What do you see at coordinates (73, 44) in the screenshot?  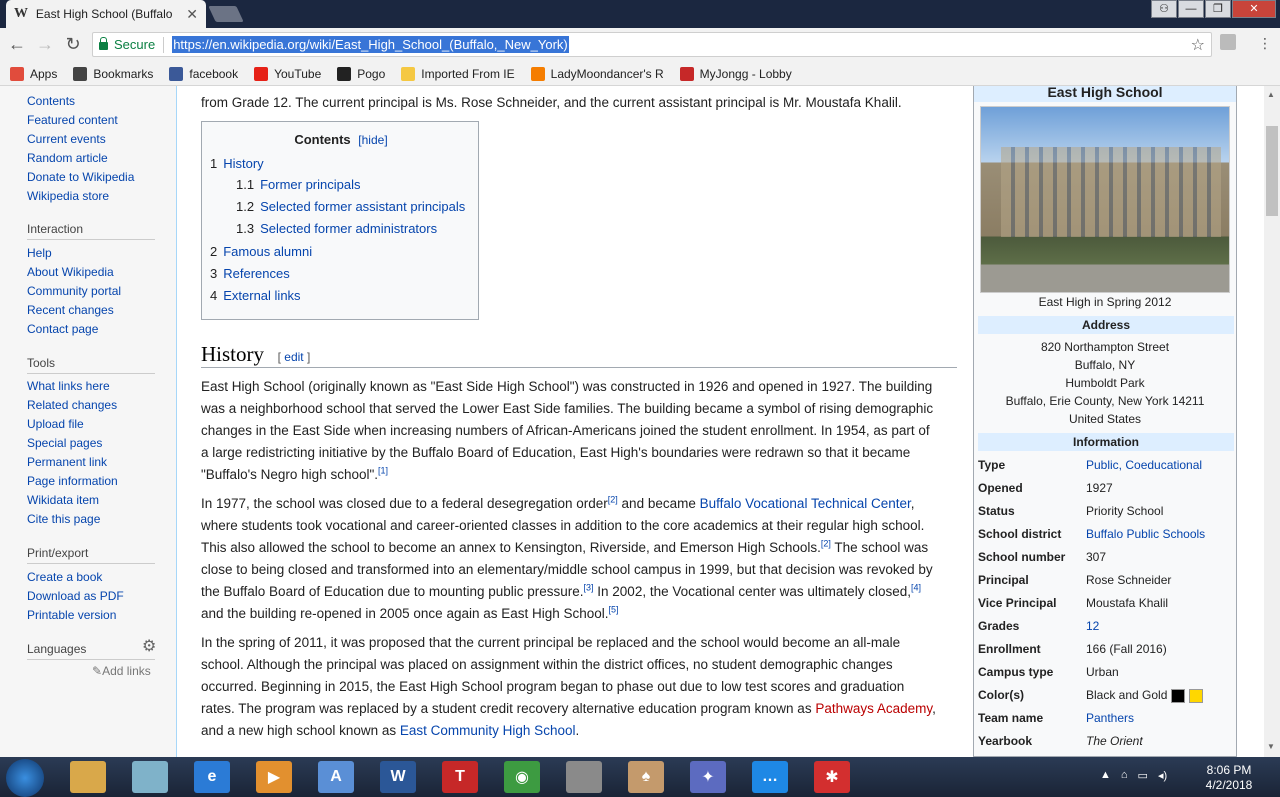 I see `reload-icon: ↻` at bounding box center [73, 44].